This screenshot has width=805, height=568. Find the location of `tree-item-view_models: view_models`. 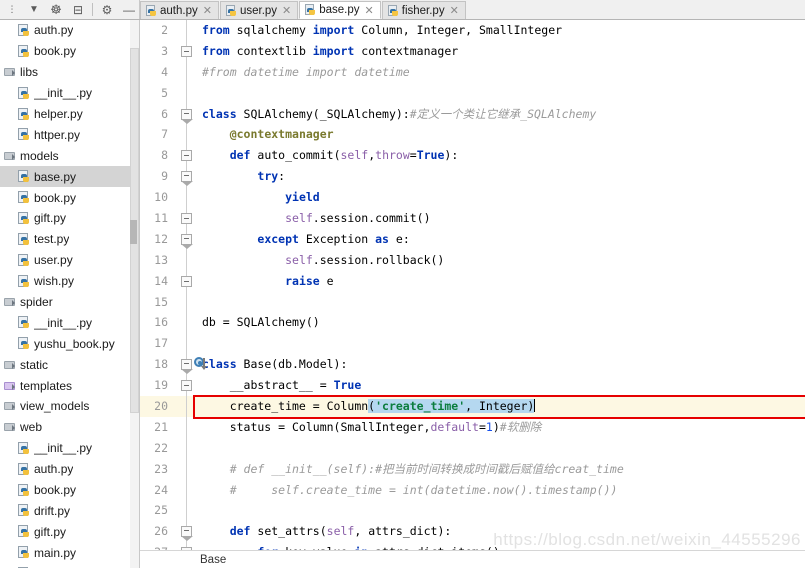

tree-item-view_models: view_models is located at coordinates (69, 406).